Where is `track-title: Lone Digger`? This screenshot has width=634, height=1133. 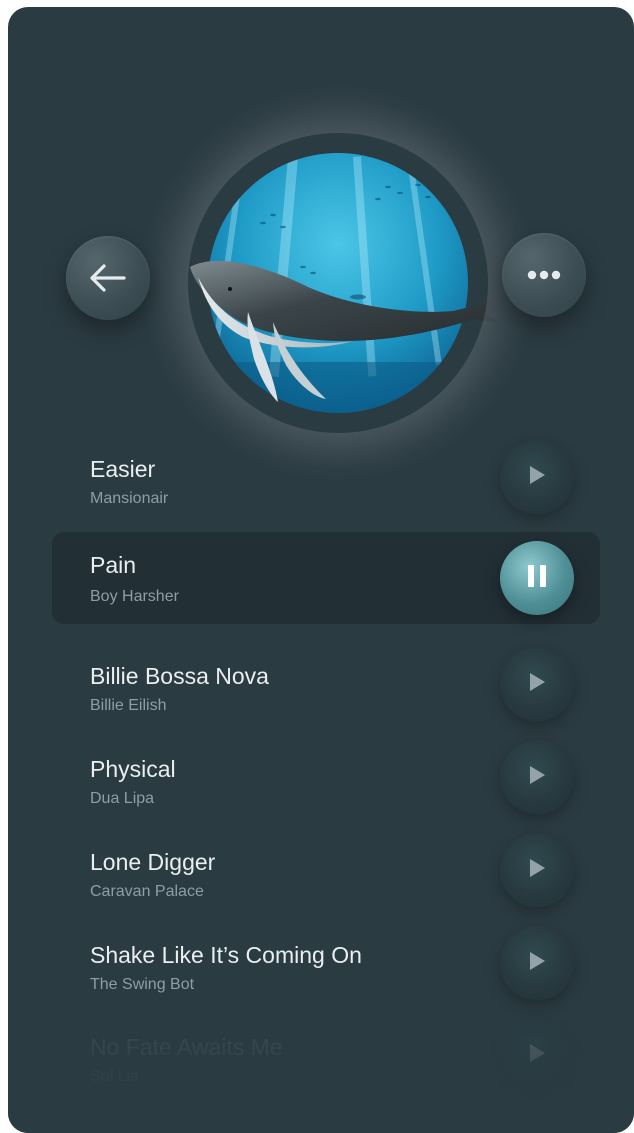
track-title: Lone Digger is located at coordinates (153, 862).